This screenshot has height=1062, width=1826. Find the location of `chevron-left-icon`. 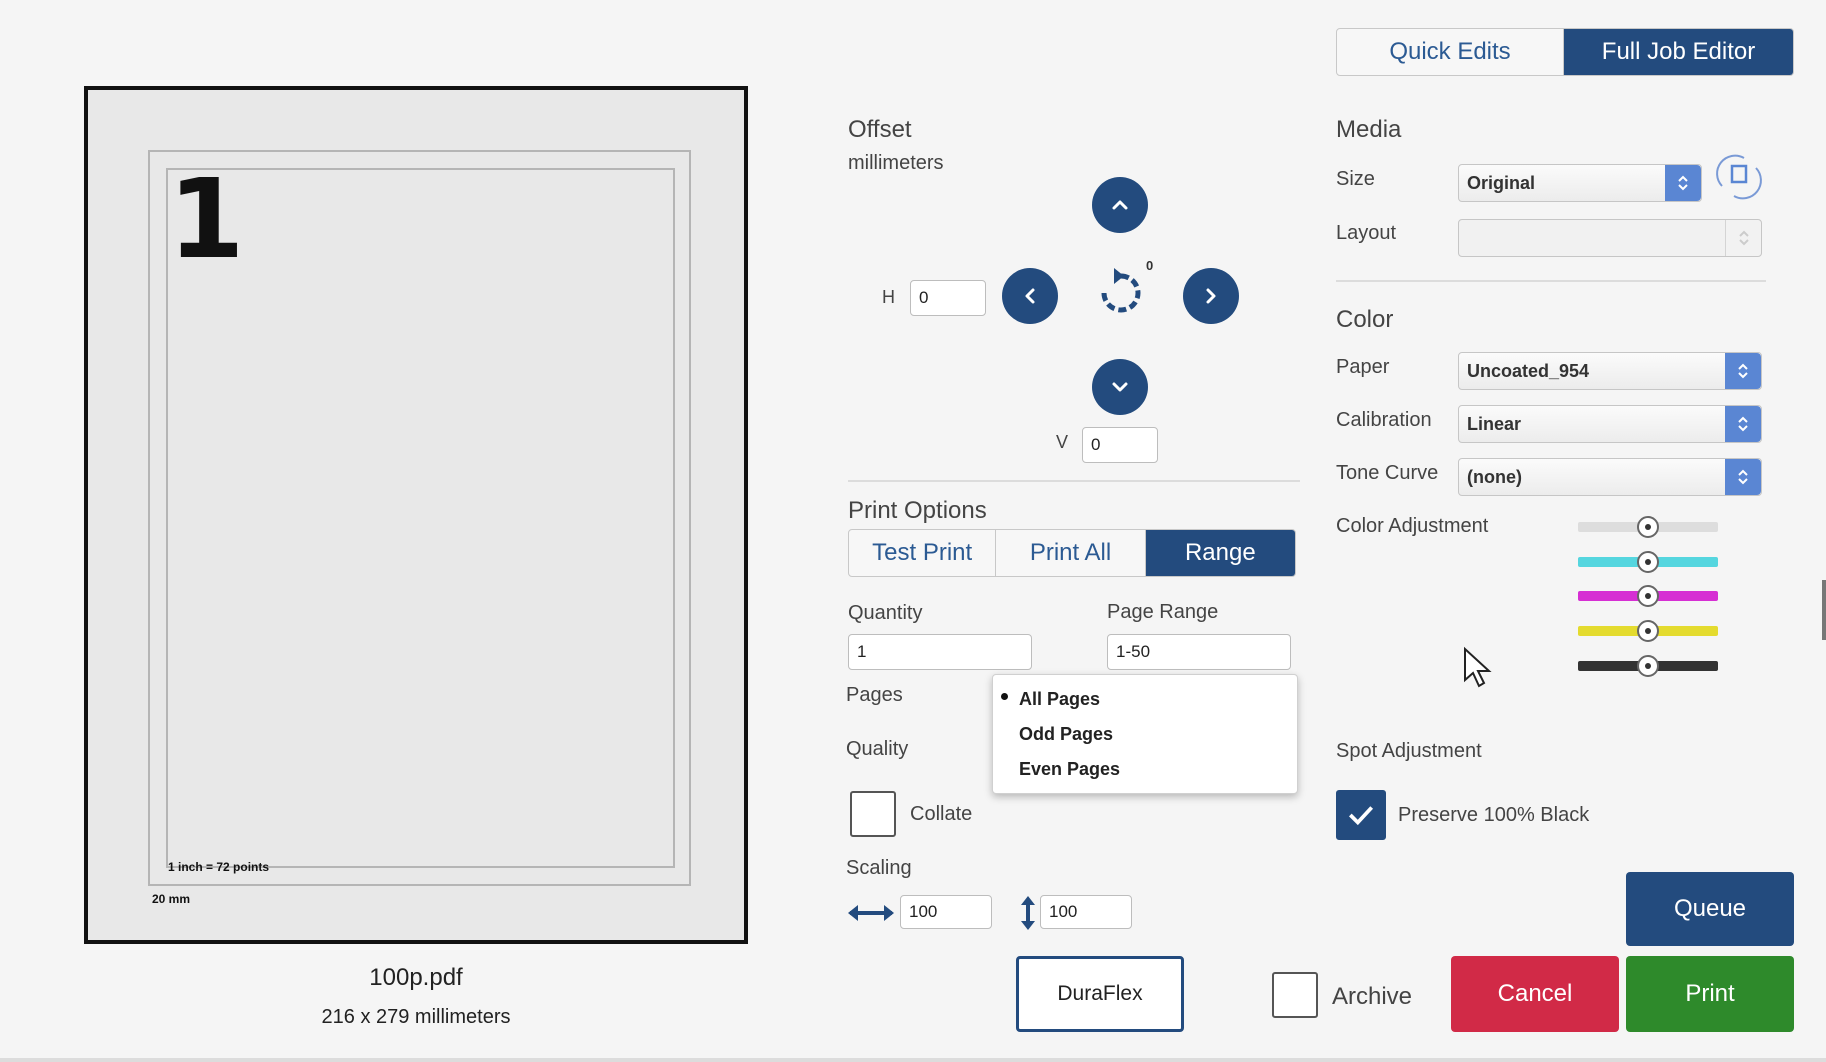

chevron-left-icon is located at coordinates (1030, 296).